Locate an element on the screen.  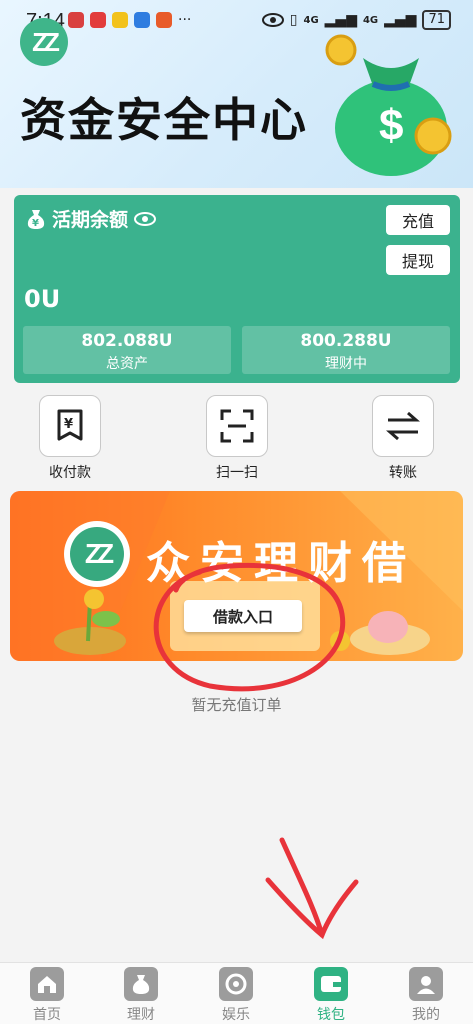
action-transfer: 转账 is located at coordinates (403, 438).